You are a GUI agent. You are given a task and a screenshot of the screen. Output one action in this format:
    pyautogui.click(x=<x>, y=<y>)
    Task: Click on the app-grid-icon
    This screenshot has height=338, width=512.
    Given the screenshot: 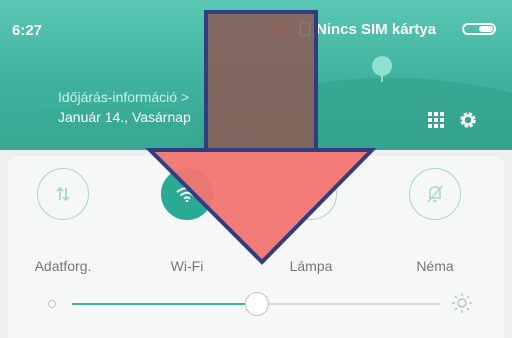 What is the action you would take?
    pyautogui.click(x=436, y=122)
    